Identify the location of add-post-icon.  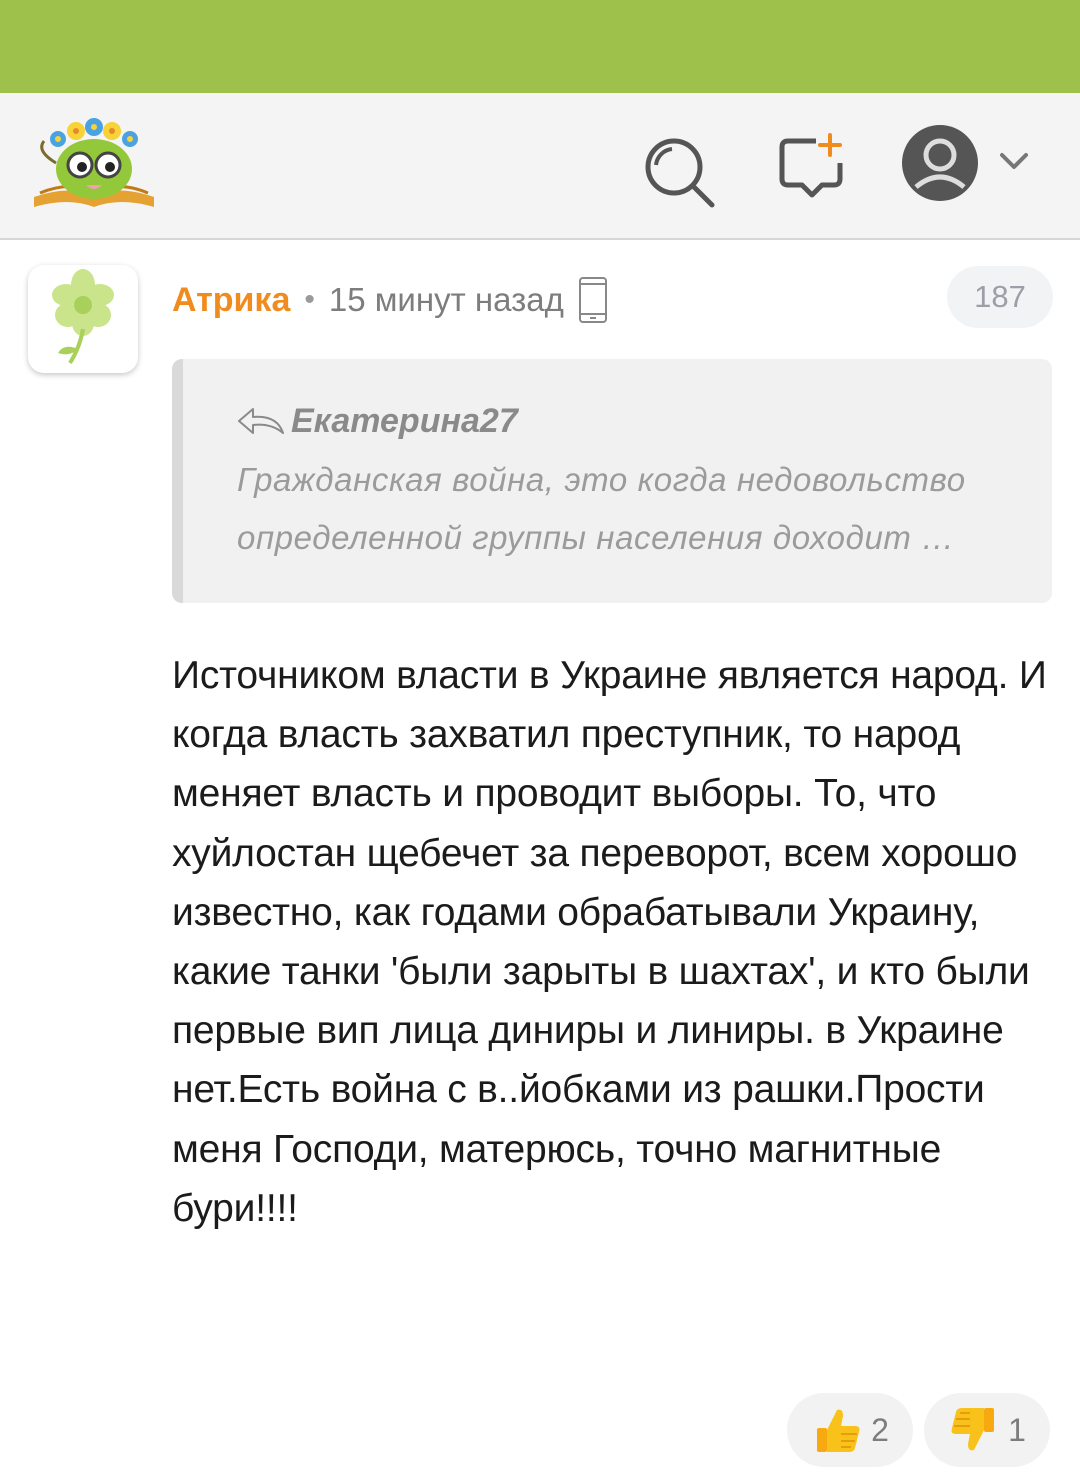
(811, 165).